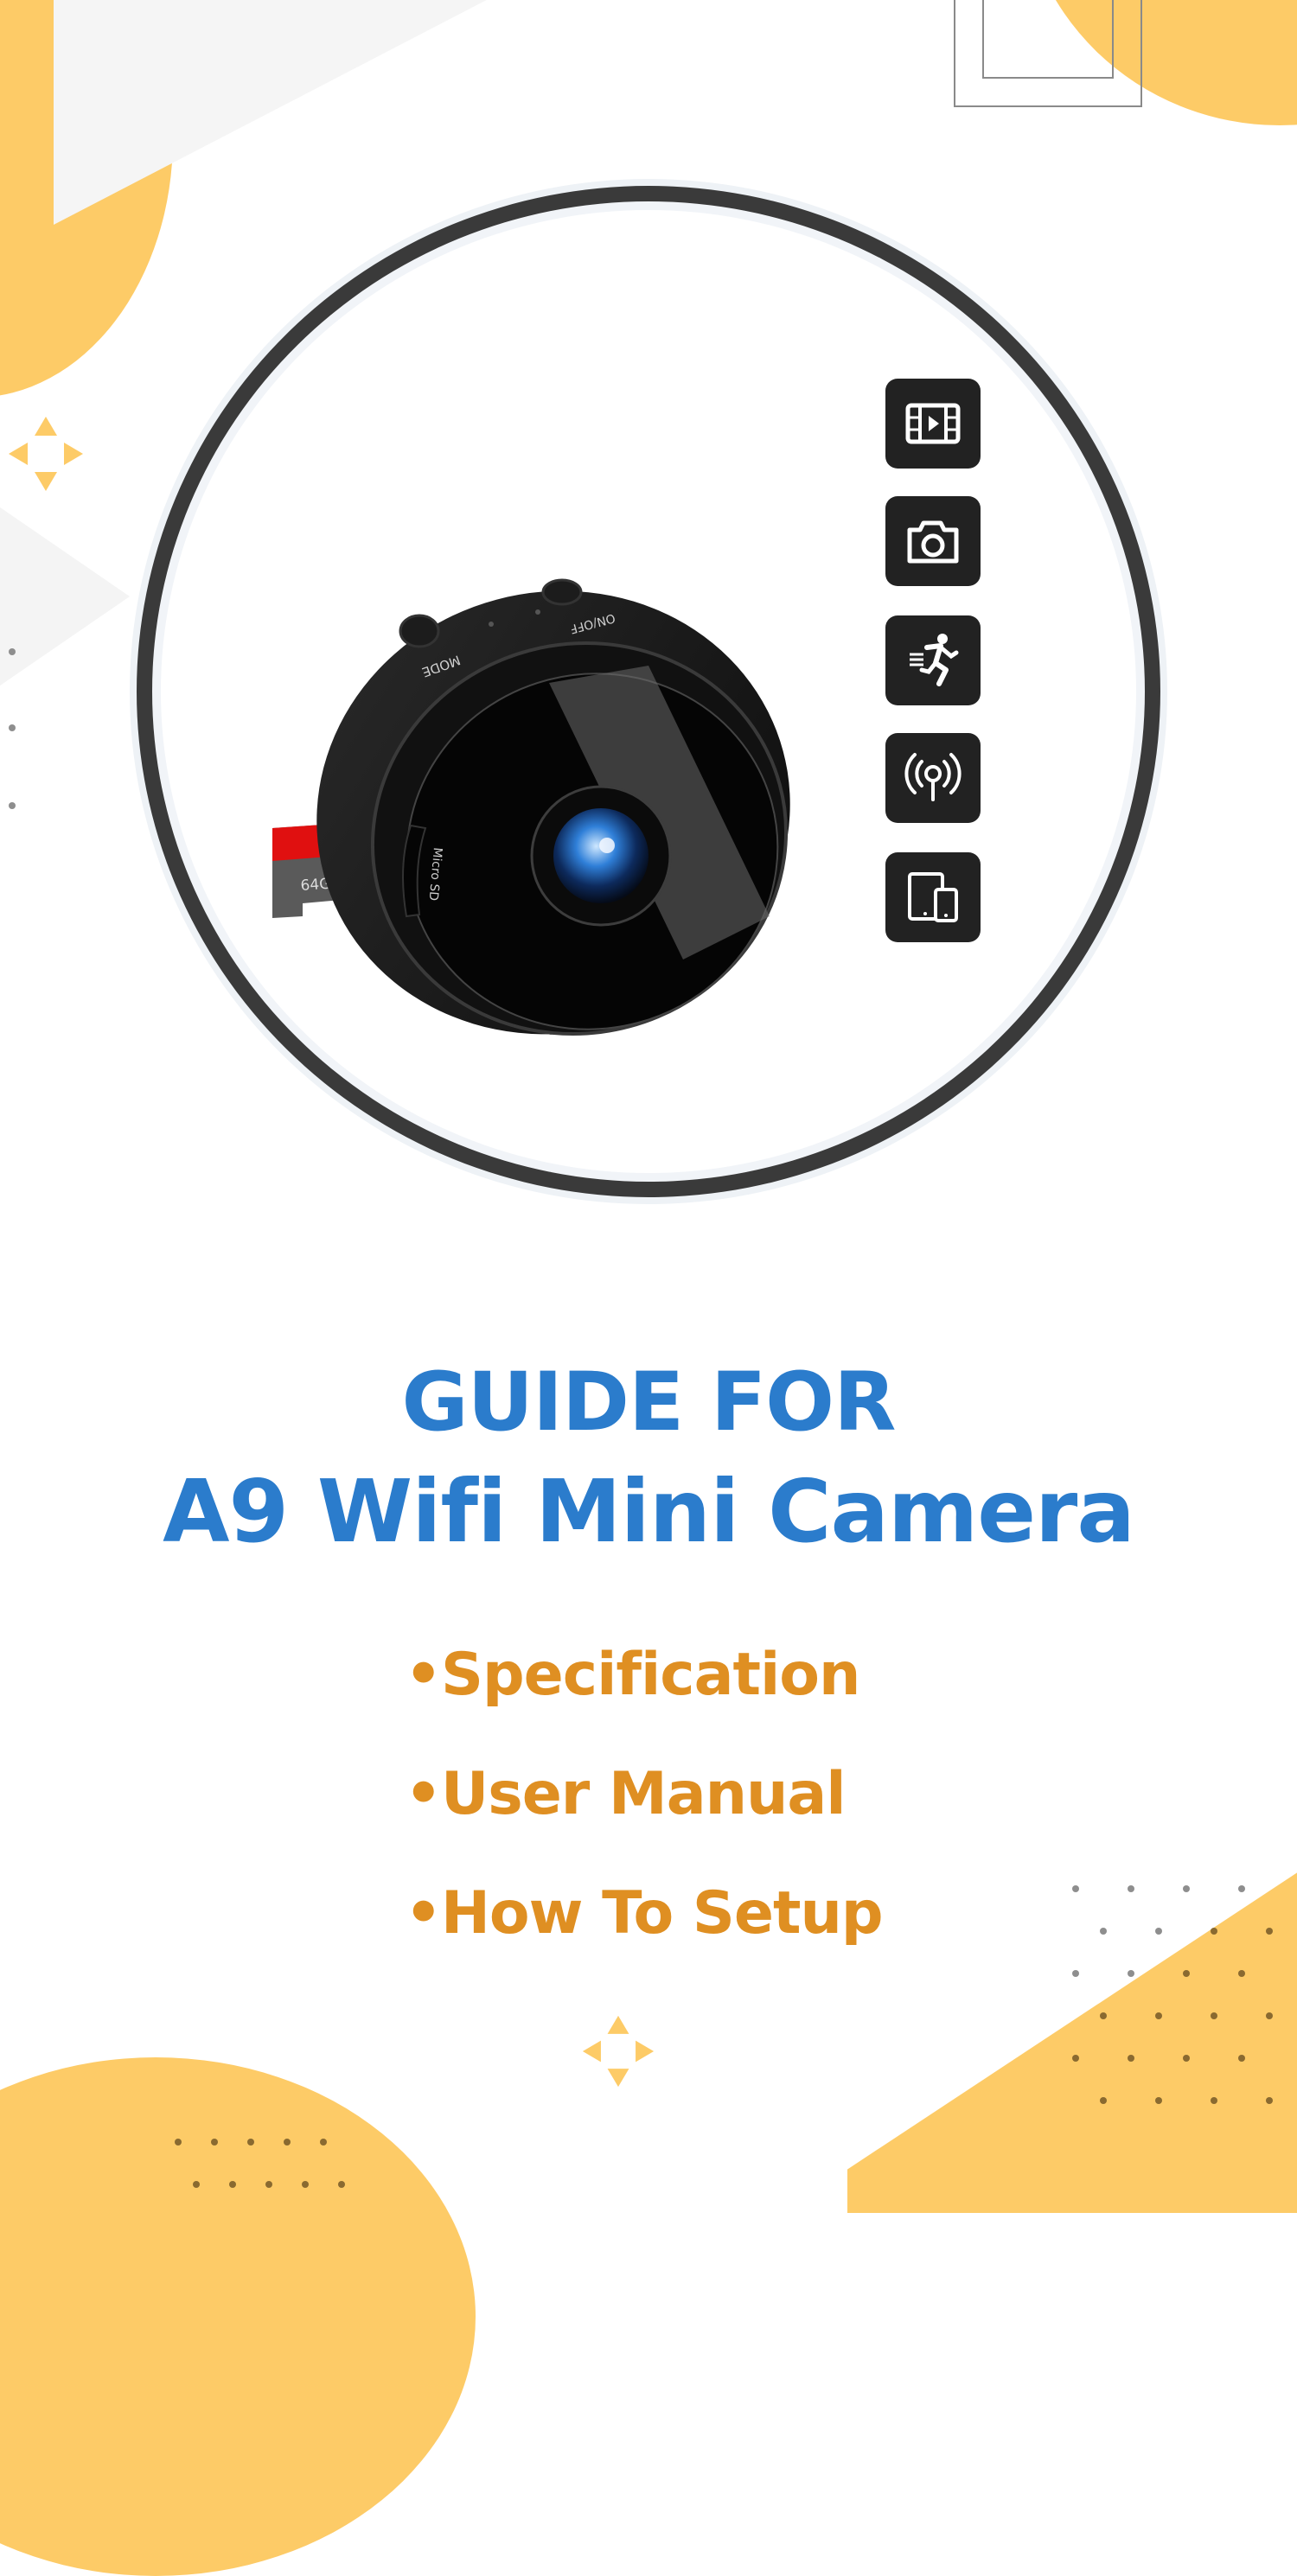  I want to click on multi-device-icon, so click(933, 897).